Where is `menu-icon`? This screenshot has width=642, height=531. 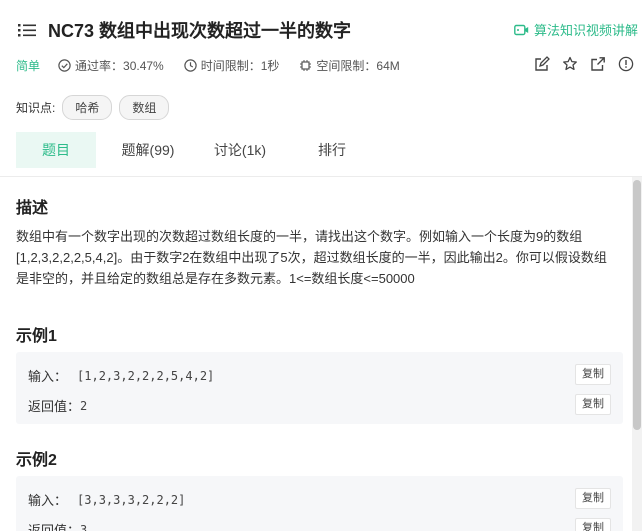 menu-icon is located at coordinates (27, 30).